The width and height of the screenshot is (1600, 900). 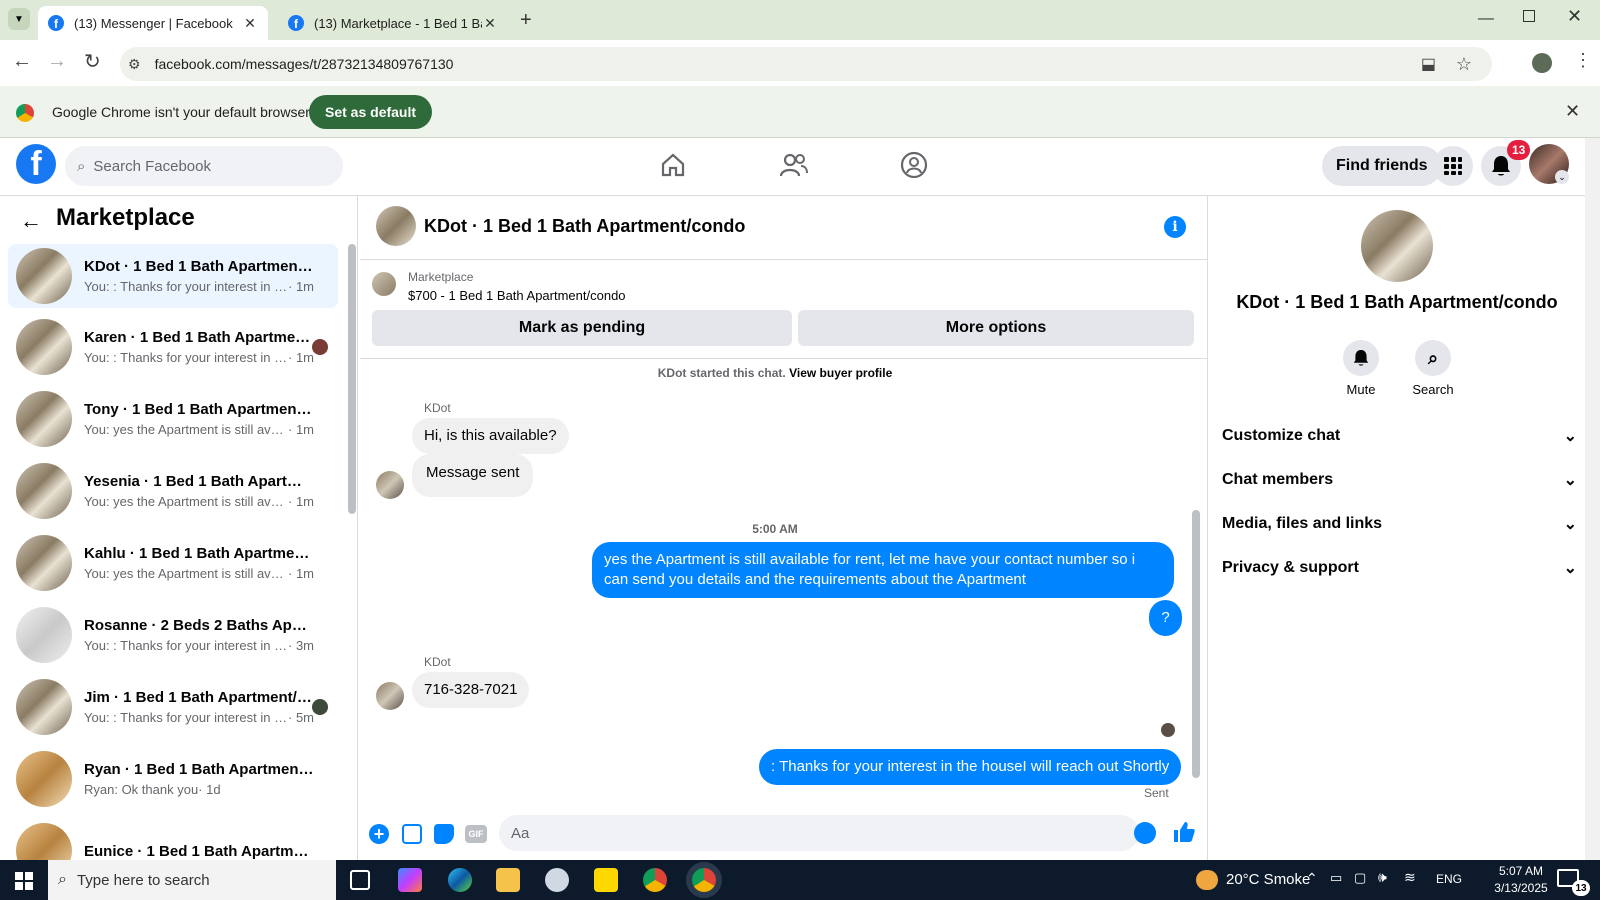 What do you see at coordinates (526, 20) in the screenshot?
I see `new-tab-icon: +` at bounding box center [526, 20].